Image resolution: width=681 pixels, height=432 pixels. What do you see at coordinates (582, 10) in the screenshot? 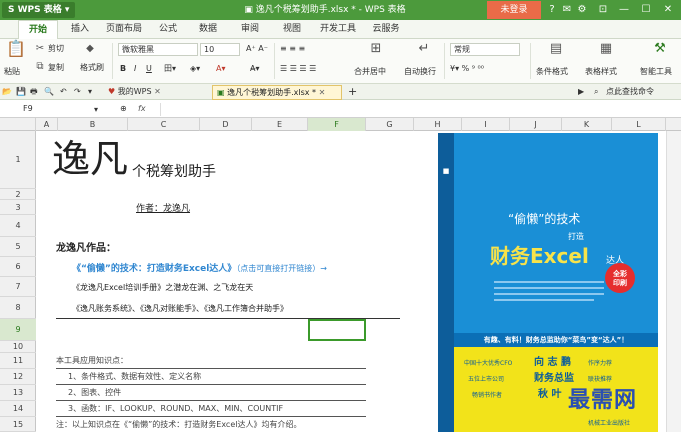
I see `settings-icon: ⚙` at bounding box center [582, 10].